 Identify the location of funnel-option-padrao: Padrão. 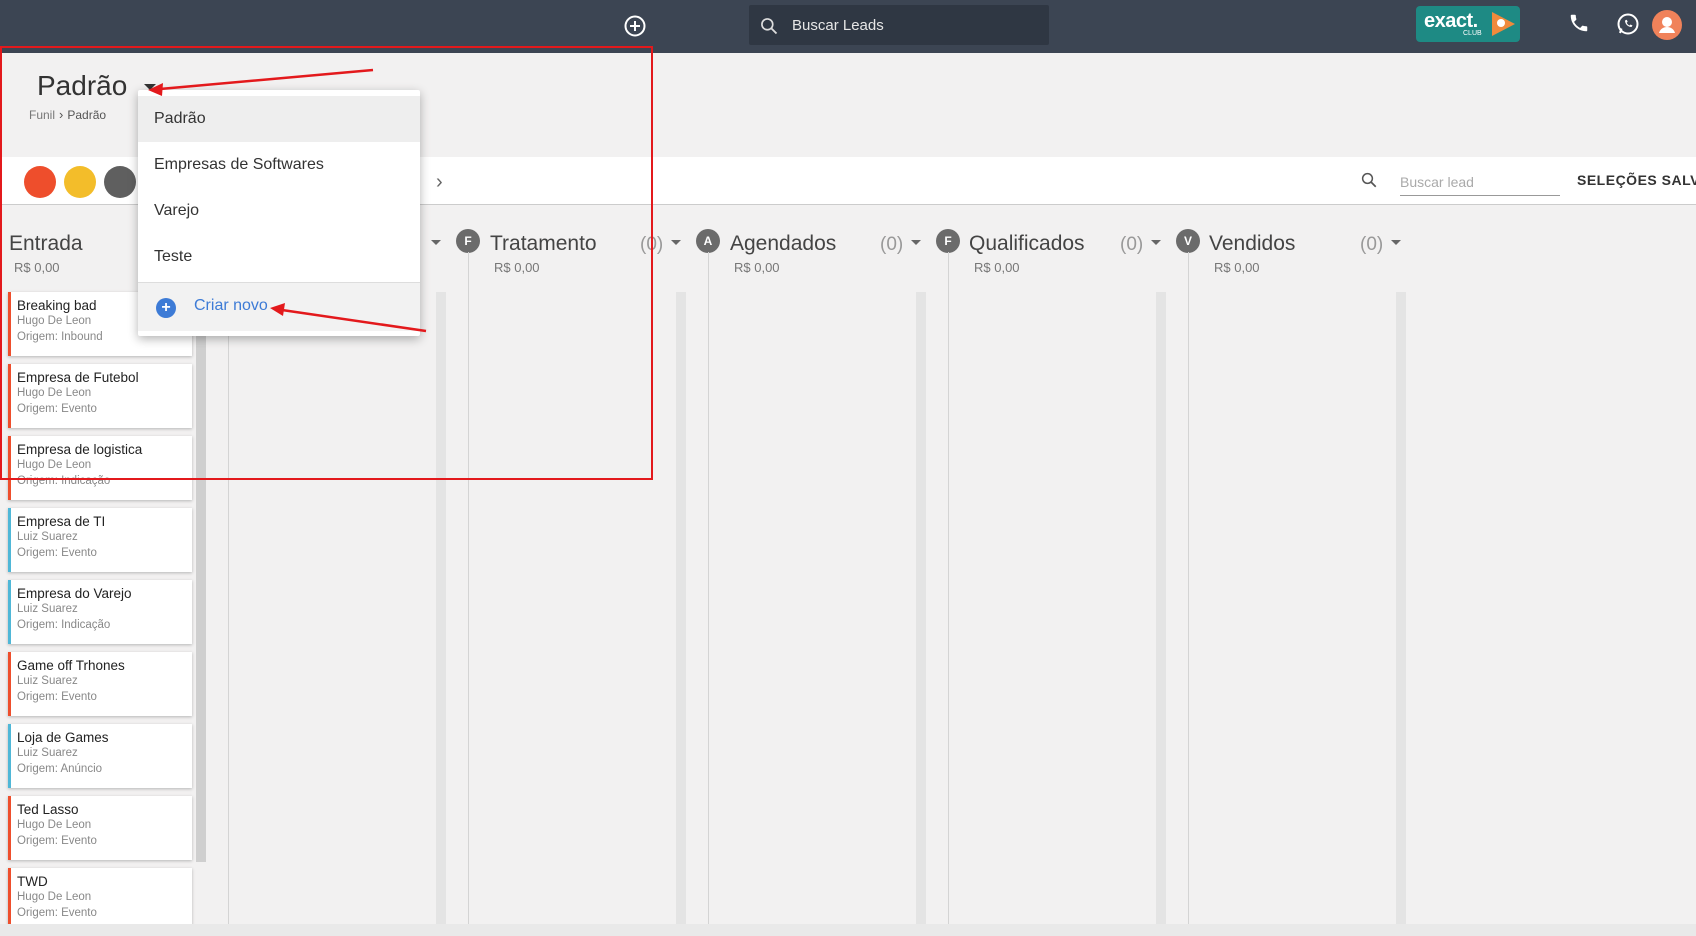
(279, 119).